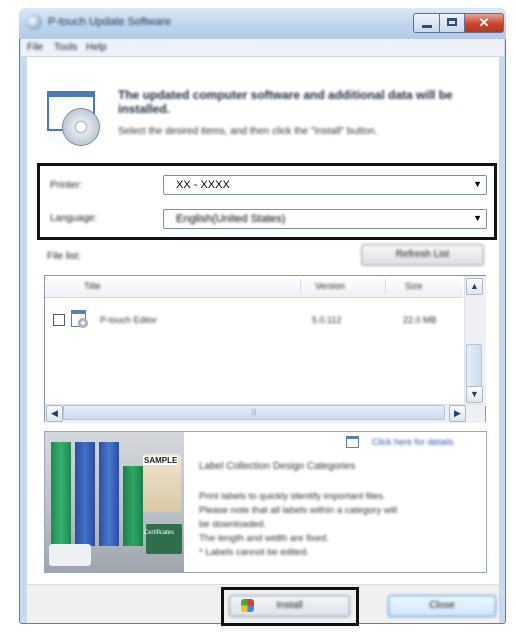 The width and height of the screenshot is (516, 634). I want to click on column-version: Version, so click(330, 286).